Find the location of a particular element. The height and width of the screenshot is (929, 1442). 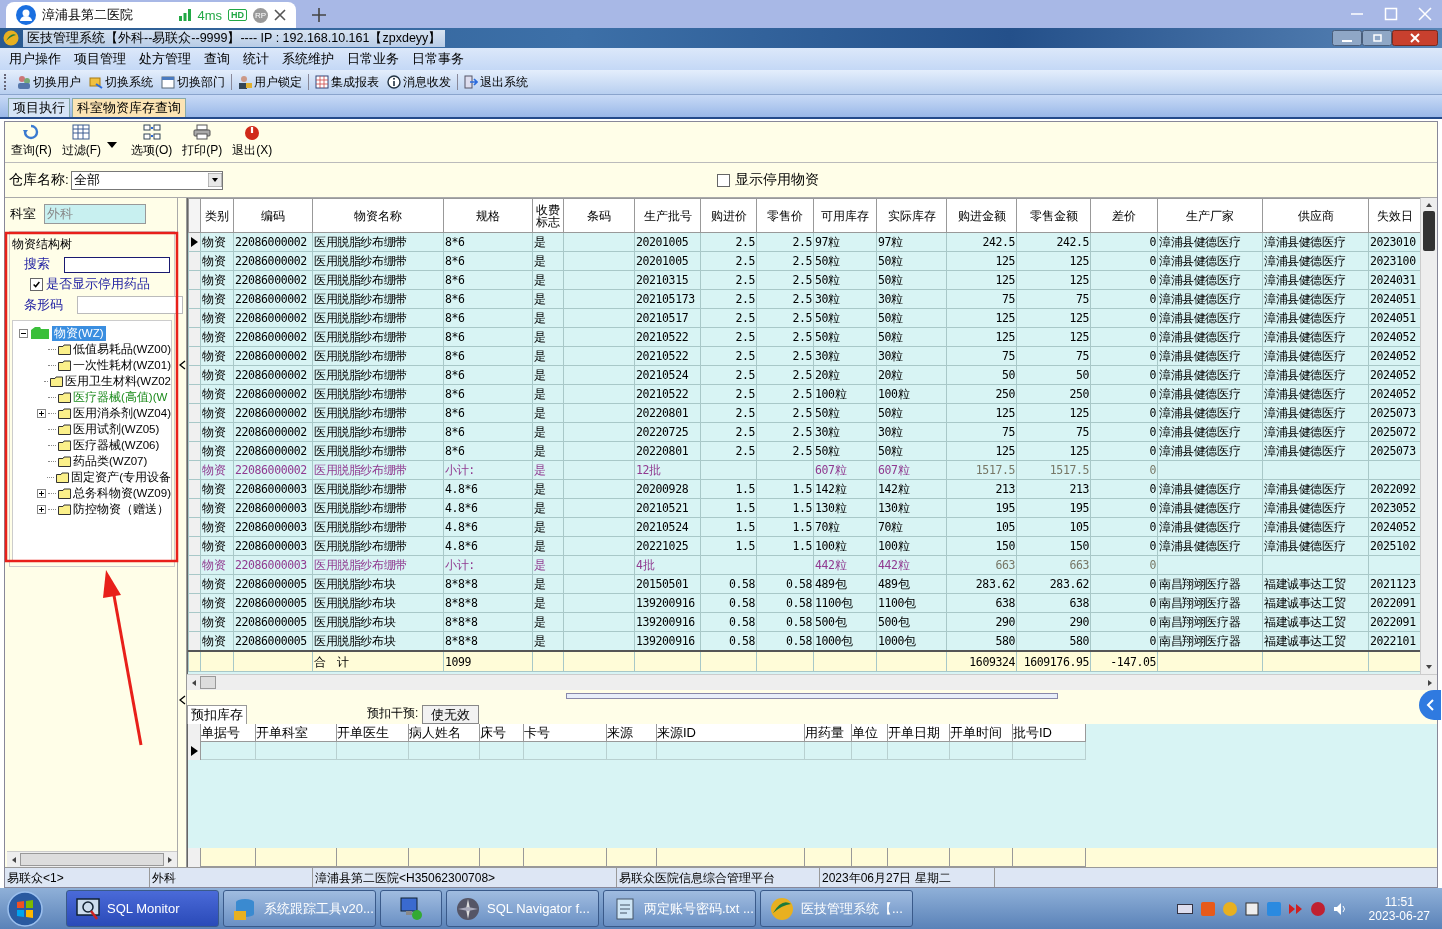

column-header: 开单医生 is located at coordinates (373, 733).